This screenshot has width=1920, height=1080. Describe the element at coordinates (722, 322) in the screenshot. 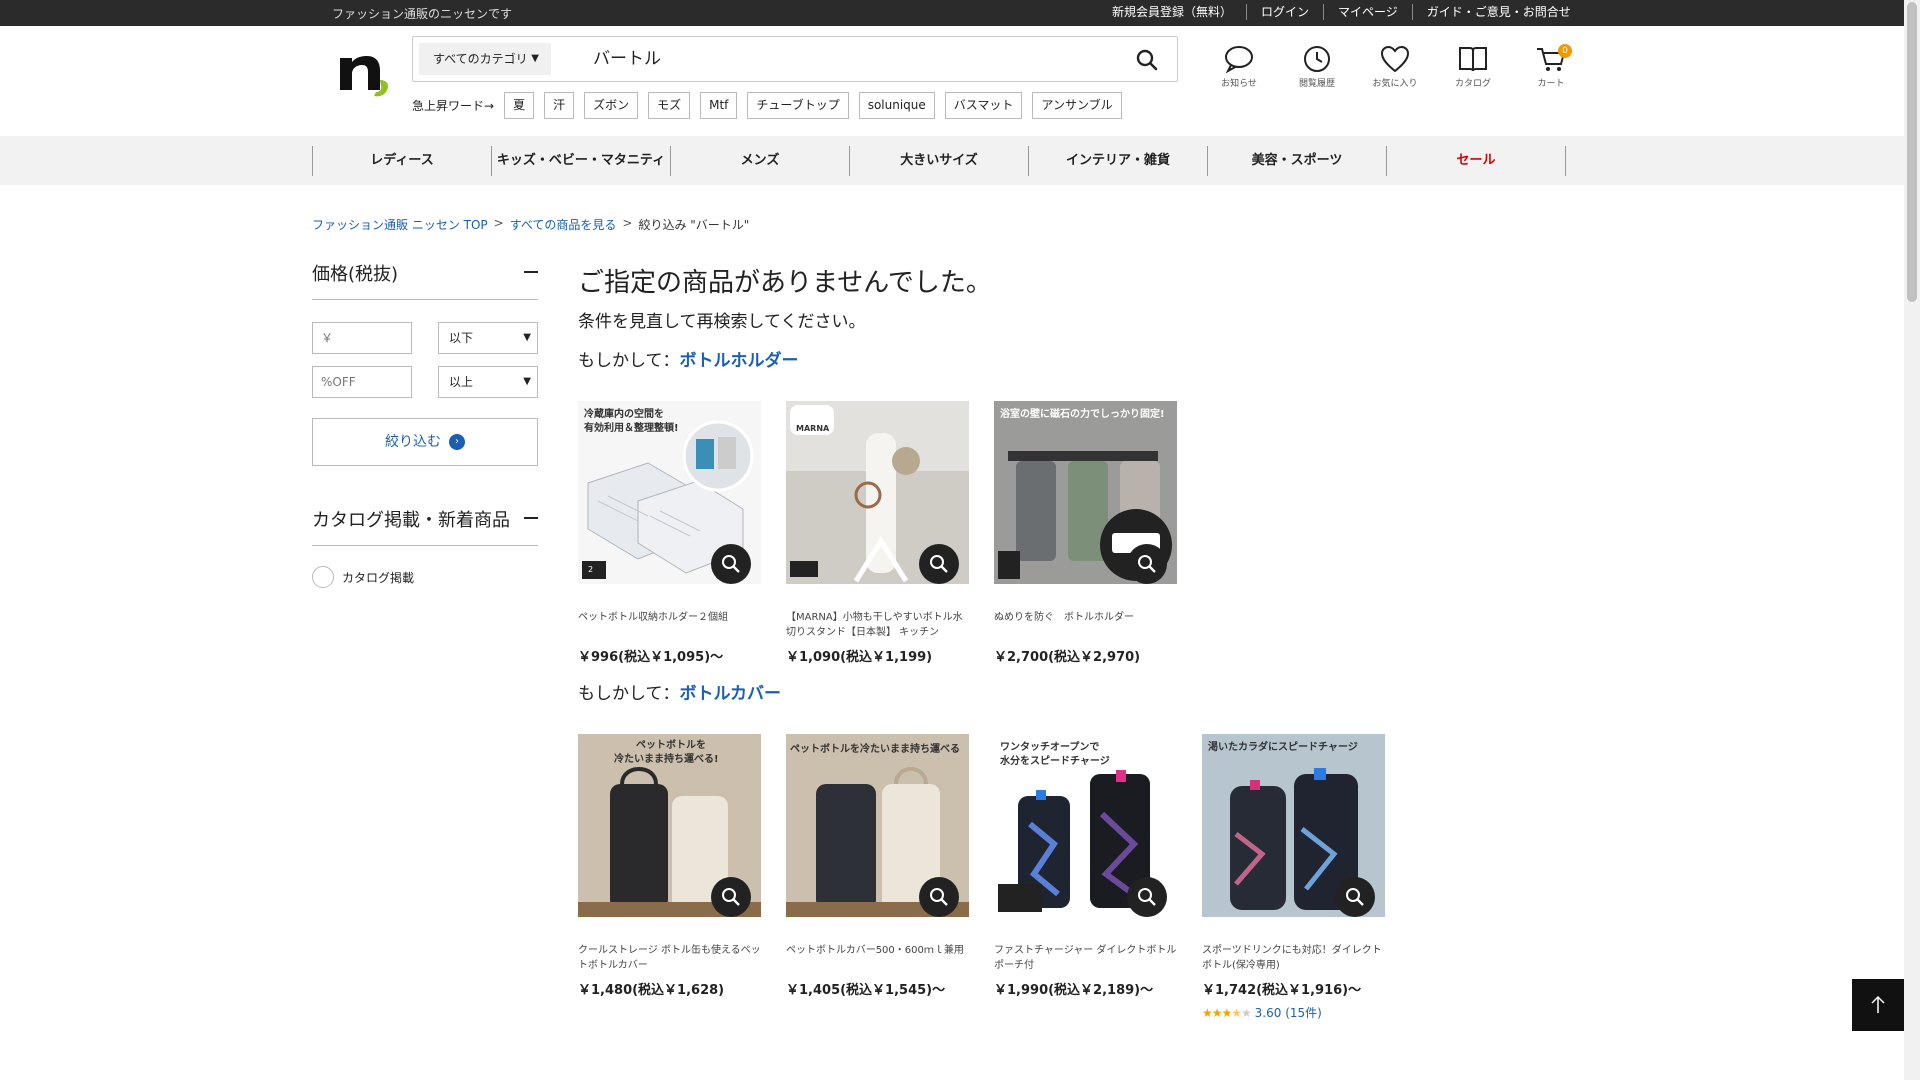

I see `retry-message: 条件を見直して再検索してください。` at that location.